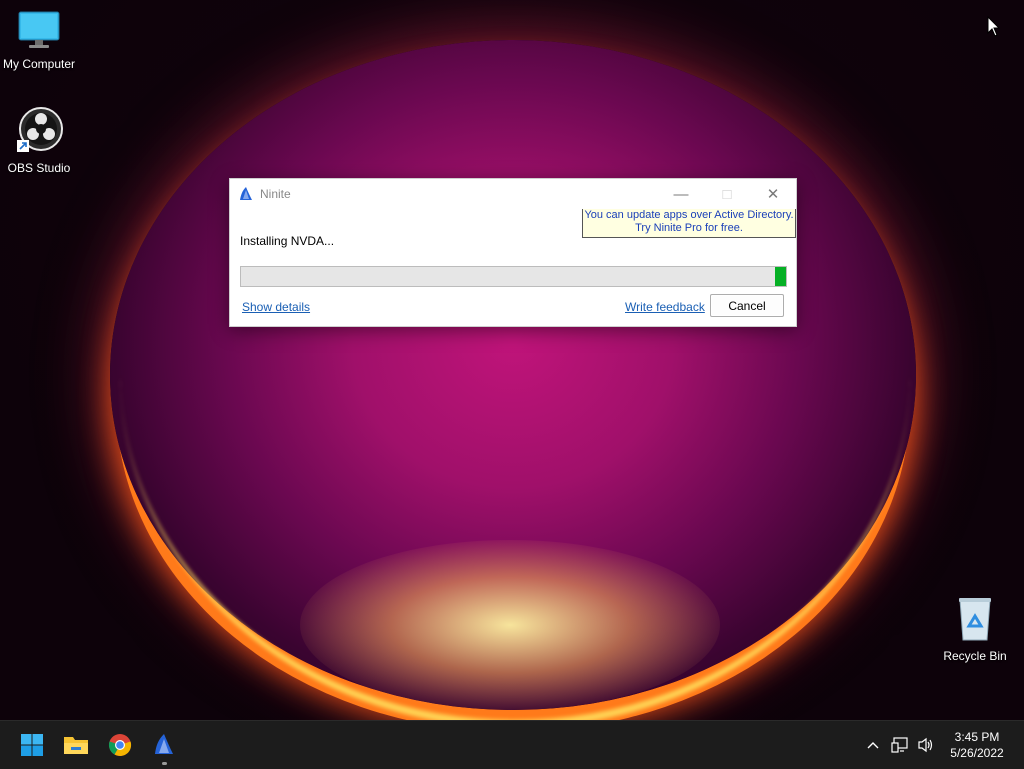  Describe the element at coordinates (275, 194) in the screenshot. I see `window-title: Ninite` at that location.